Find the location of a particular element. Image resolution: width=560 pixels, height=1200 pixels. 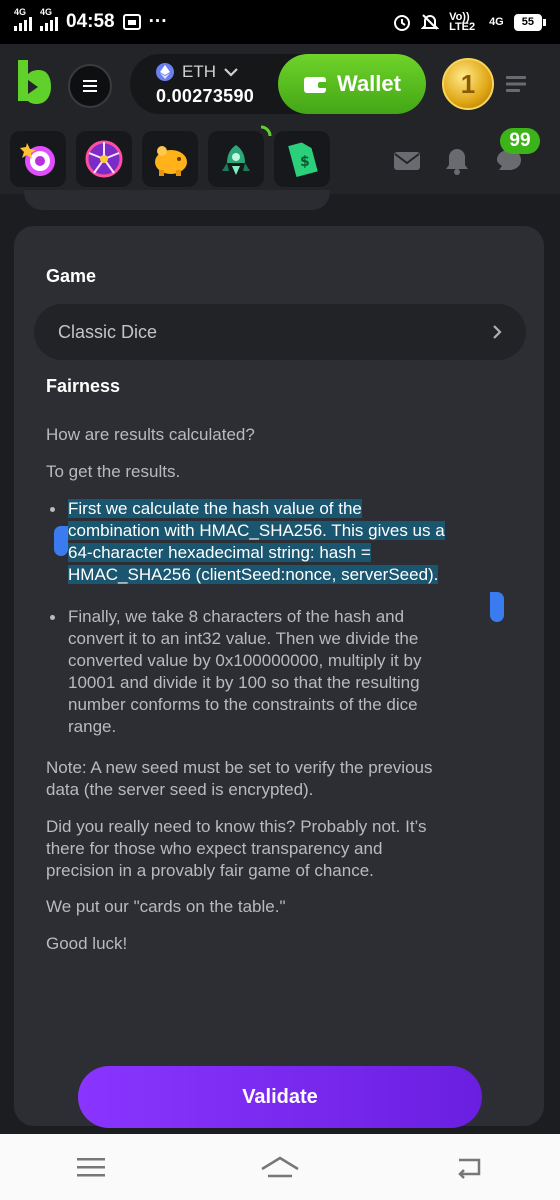

battery-icon: 55 is located at coordinates (529, 22).